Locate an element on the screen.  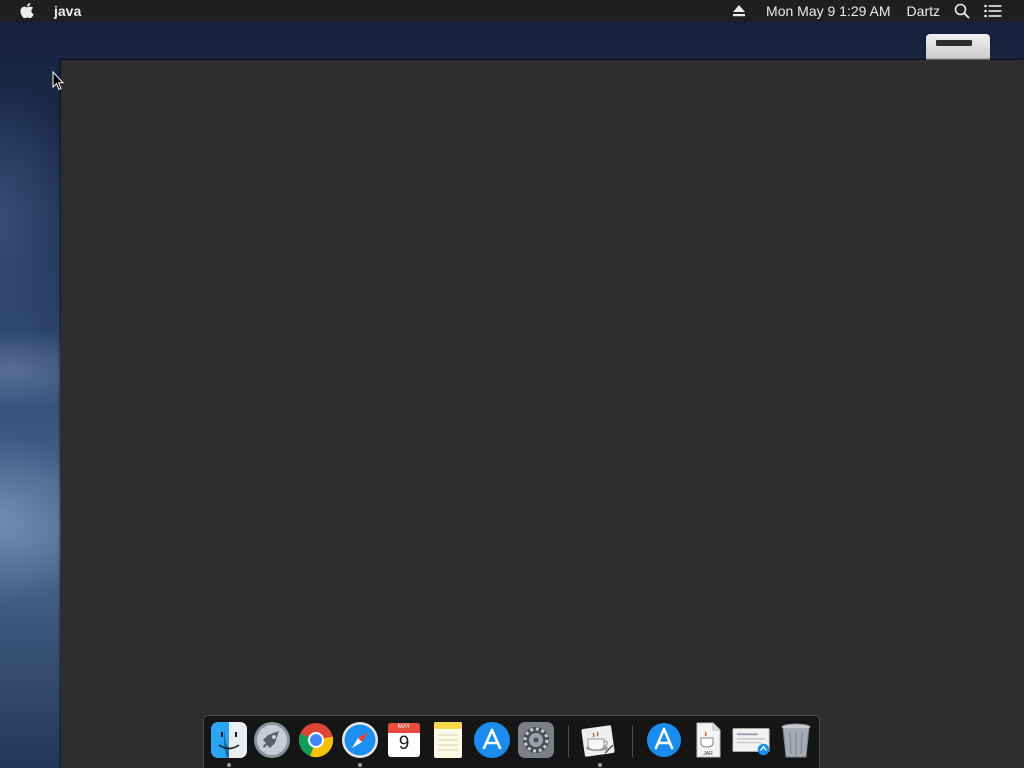
finder-icon is located at coordinates (229, 740).